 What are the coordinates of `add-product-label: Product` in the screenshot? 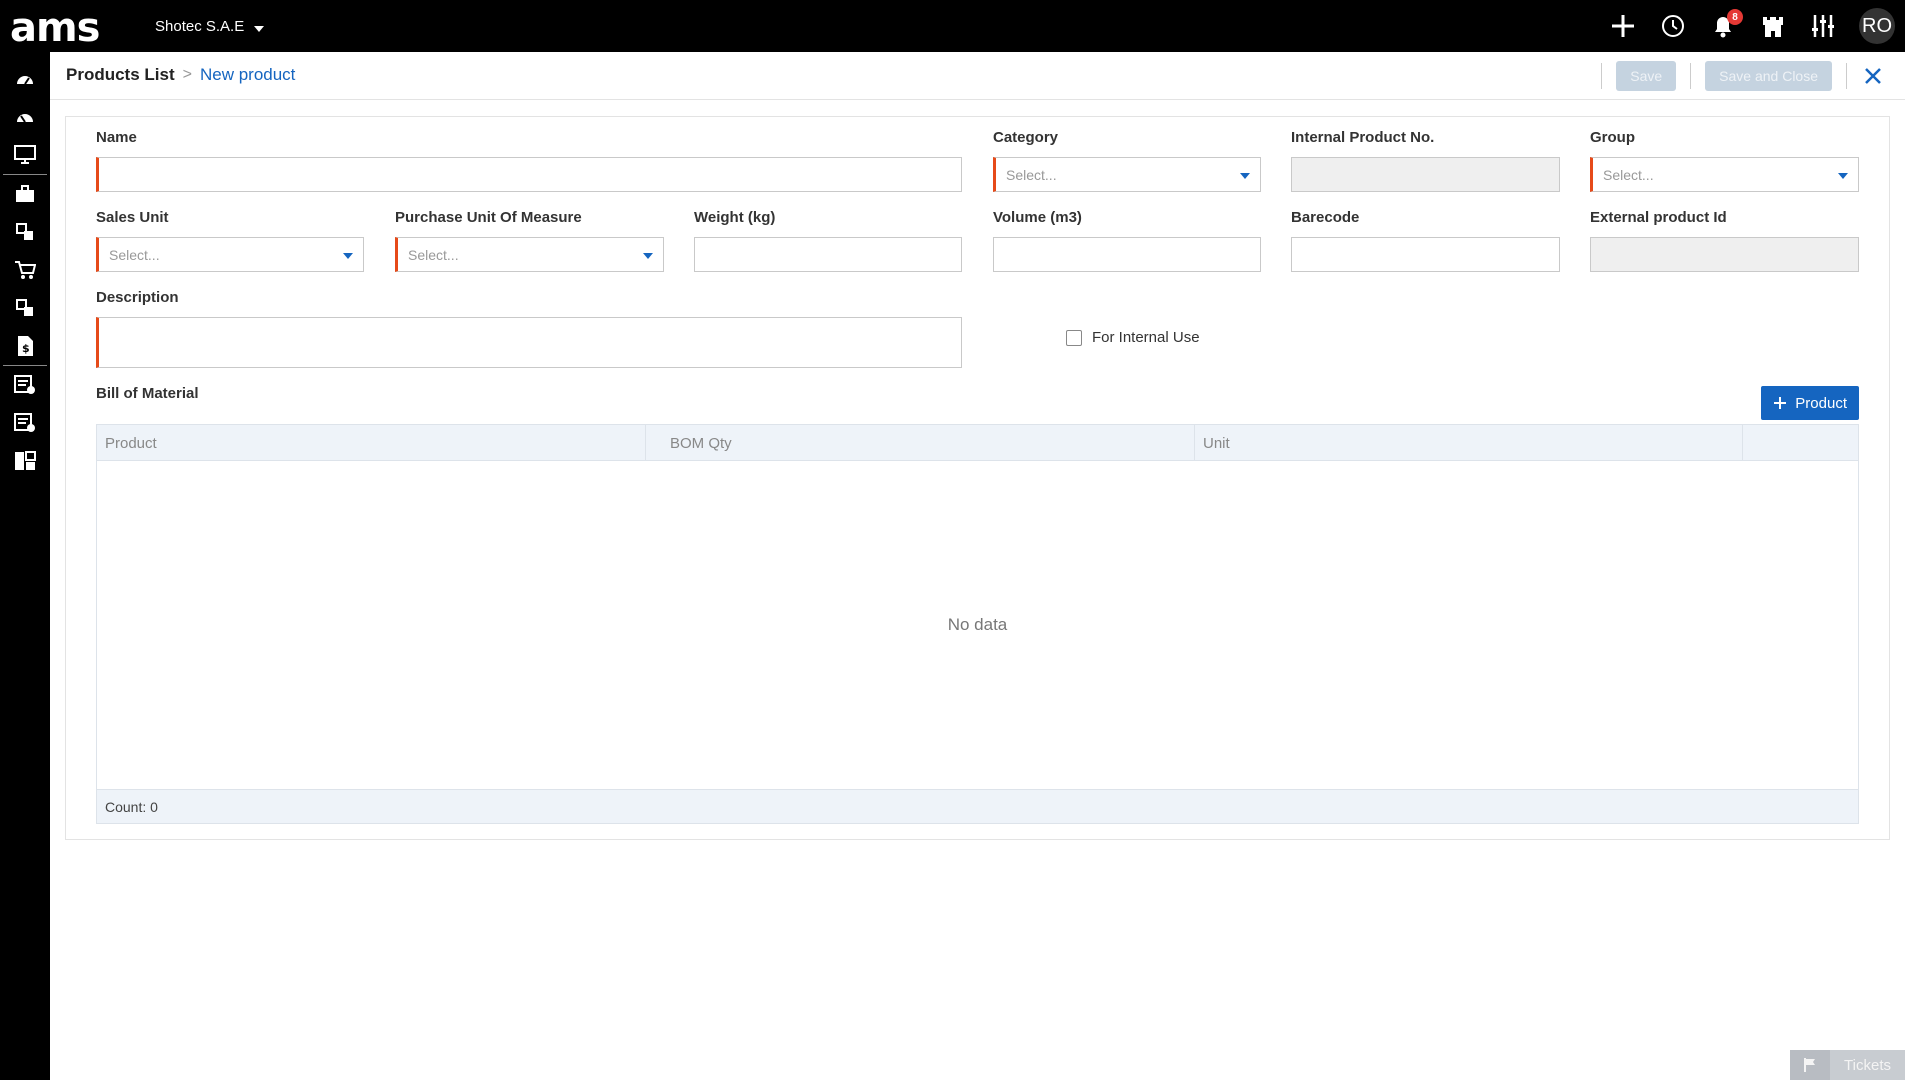 It's located at (1821, 403).